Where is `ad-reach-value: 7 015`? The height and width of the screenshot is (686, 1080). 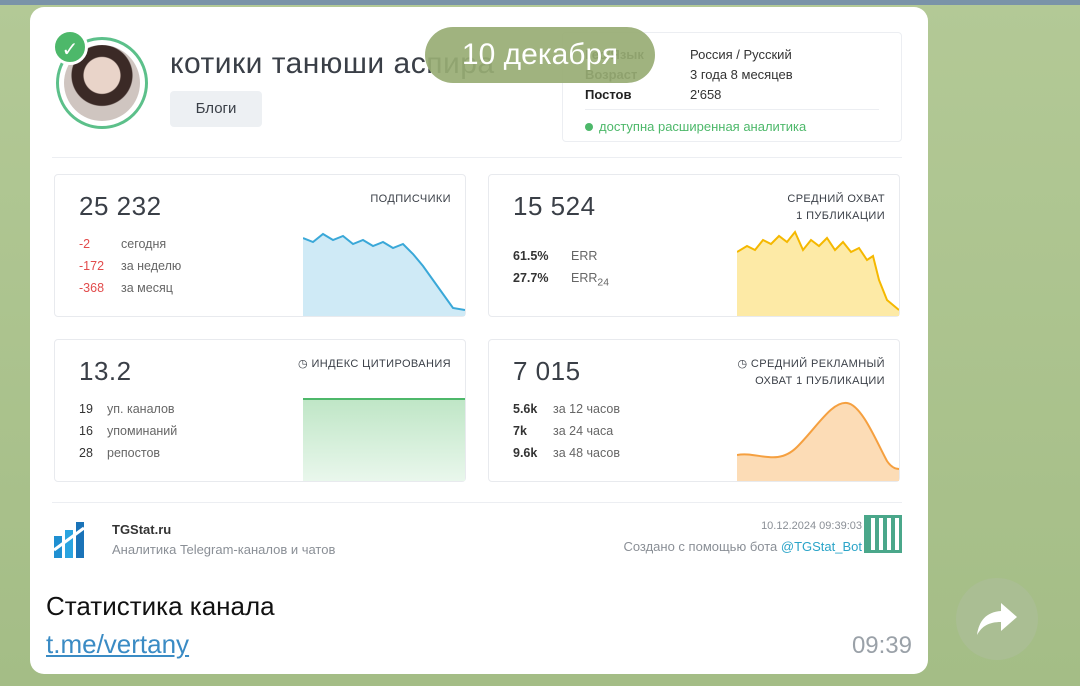
ad-reach-value: 7 015 is located at coordinates (547, 371).